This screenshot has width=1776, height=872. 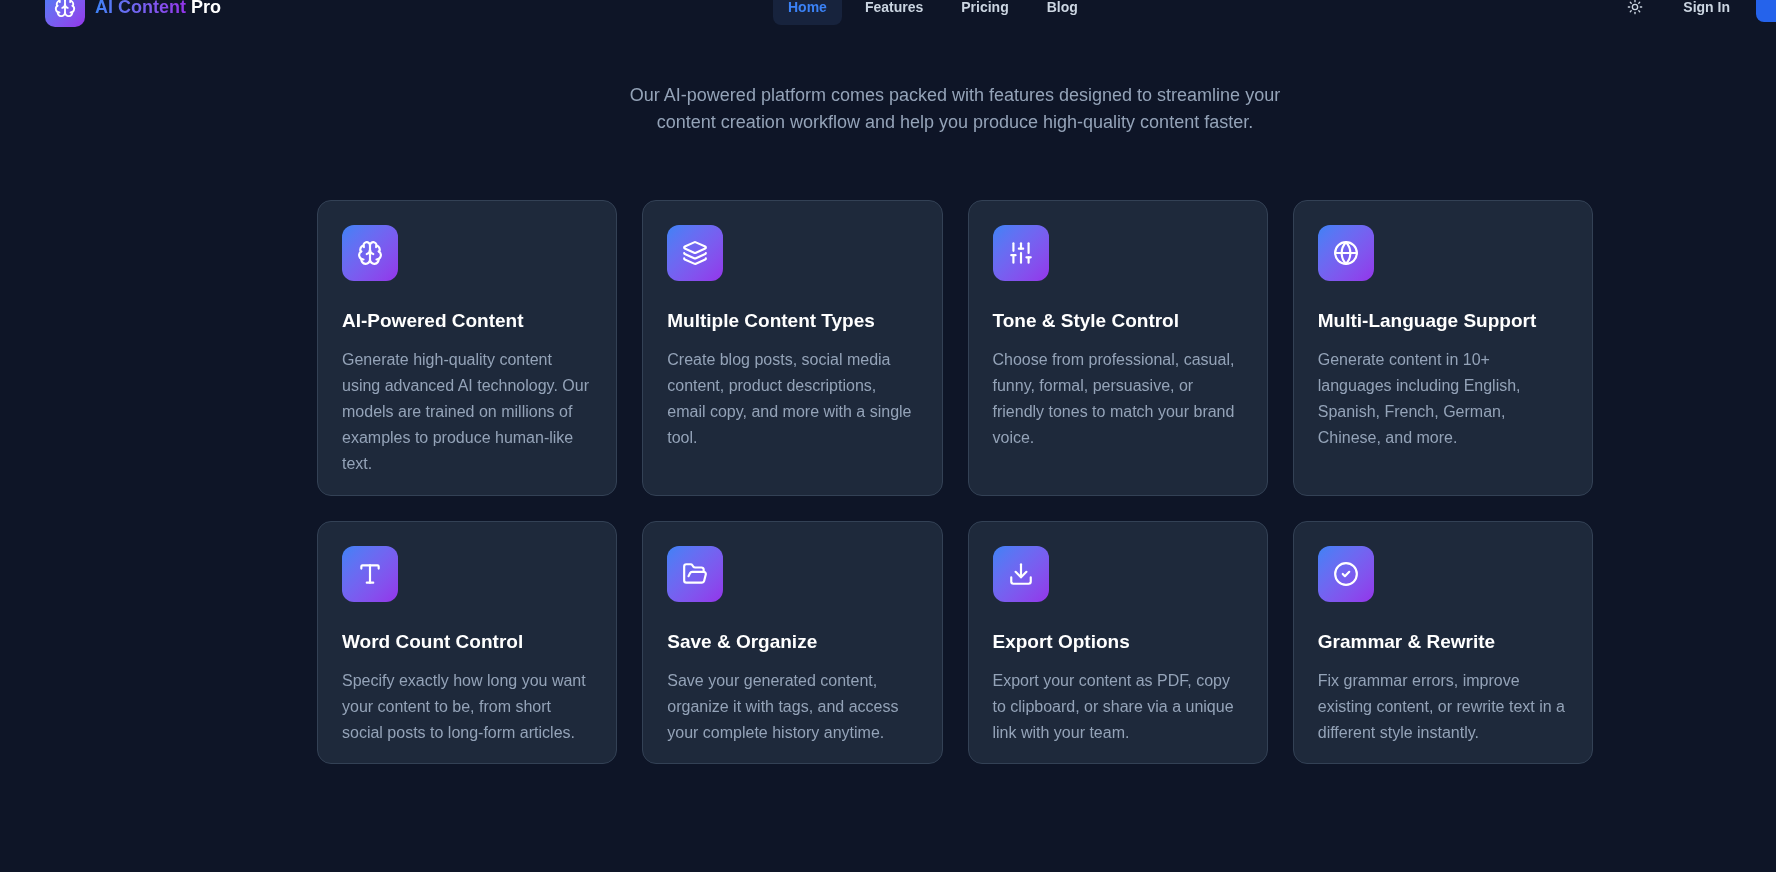 What do you see at coordinates (955, 109) in the screenshot?
I see `section-subtitle: Our AI-powered platform comes packed with features designed to streamline your content creation workflow and help you produce high-quality content faster.` at bounding box center [955, 109].